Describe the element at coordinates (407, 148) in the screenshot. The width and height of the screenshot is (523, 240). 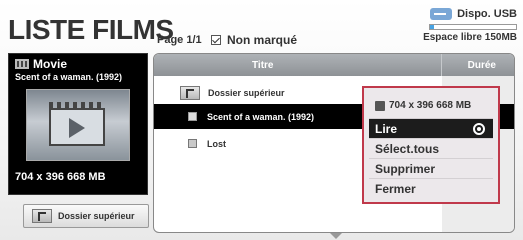
I see `menu-item-label: Sélect.tous` at that location.